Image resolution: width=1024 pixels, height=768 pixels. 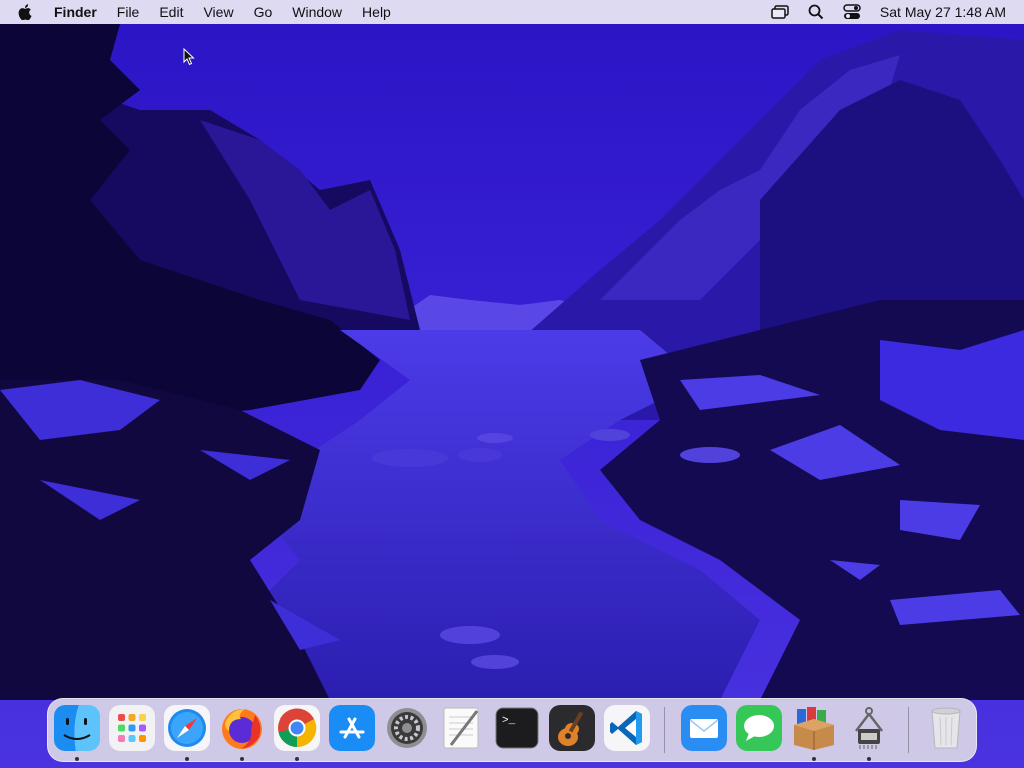 I want to click on dock-trash-icon, so click(x=946, y=728).